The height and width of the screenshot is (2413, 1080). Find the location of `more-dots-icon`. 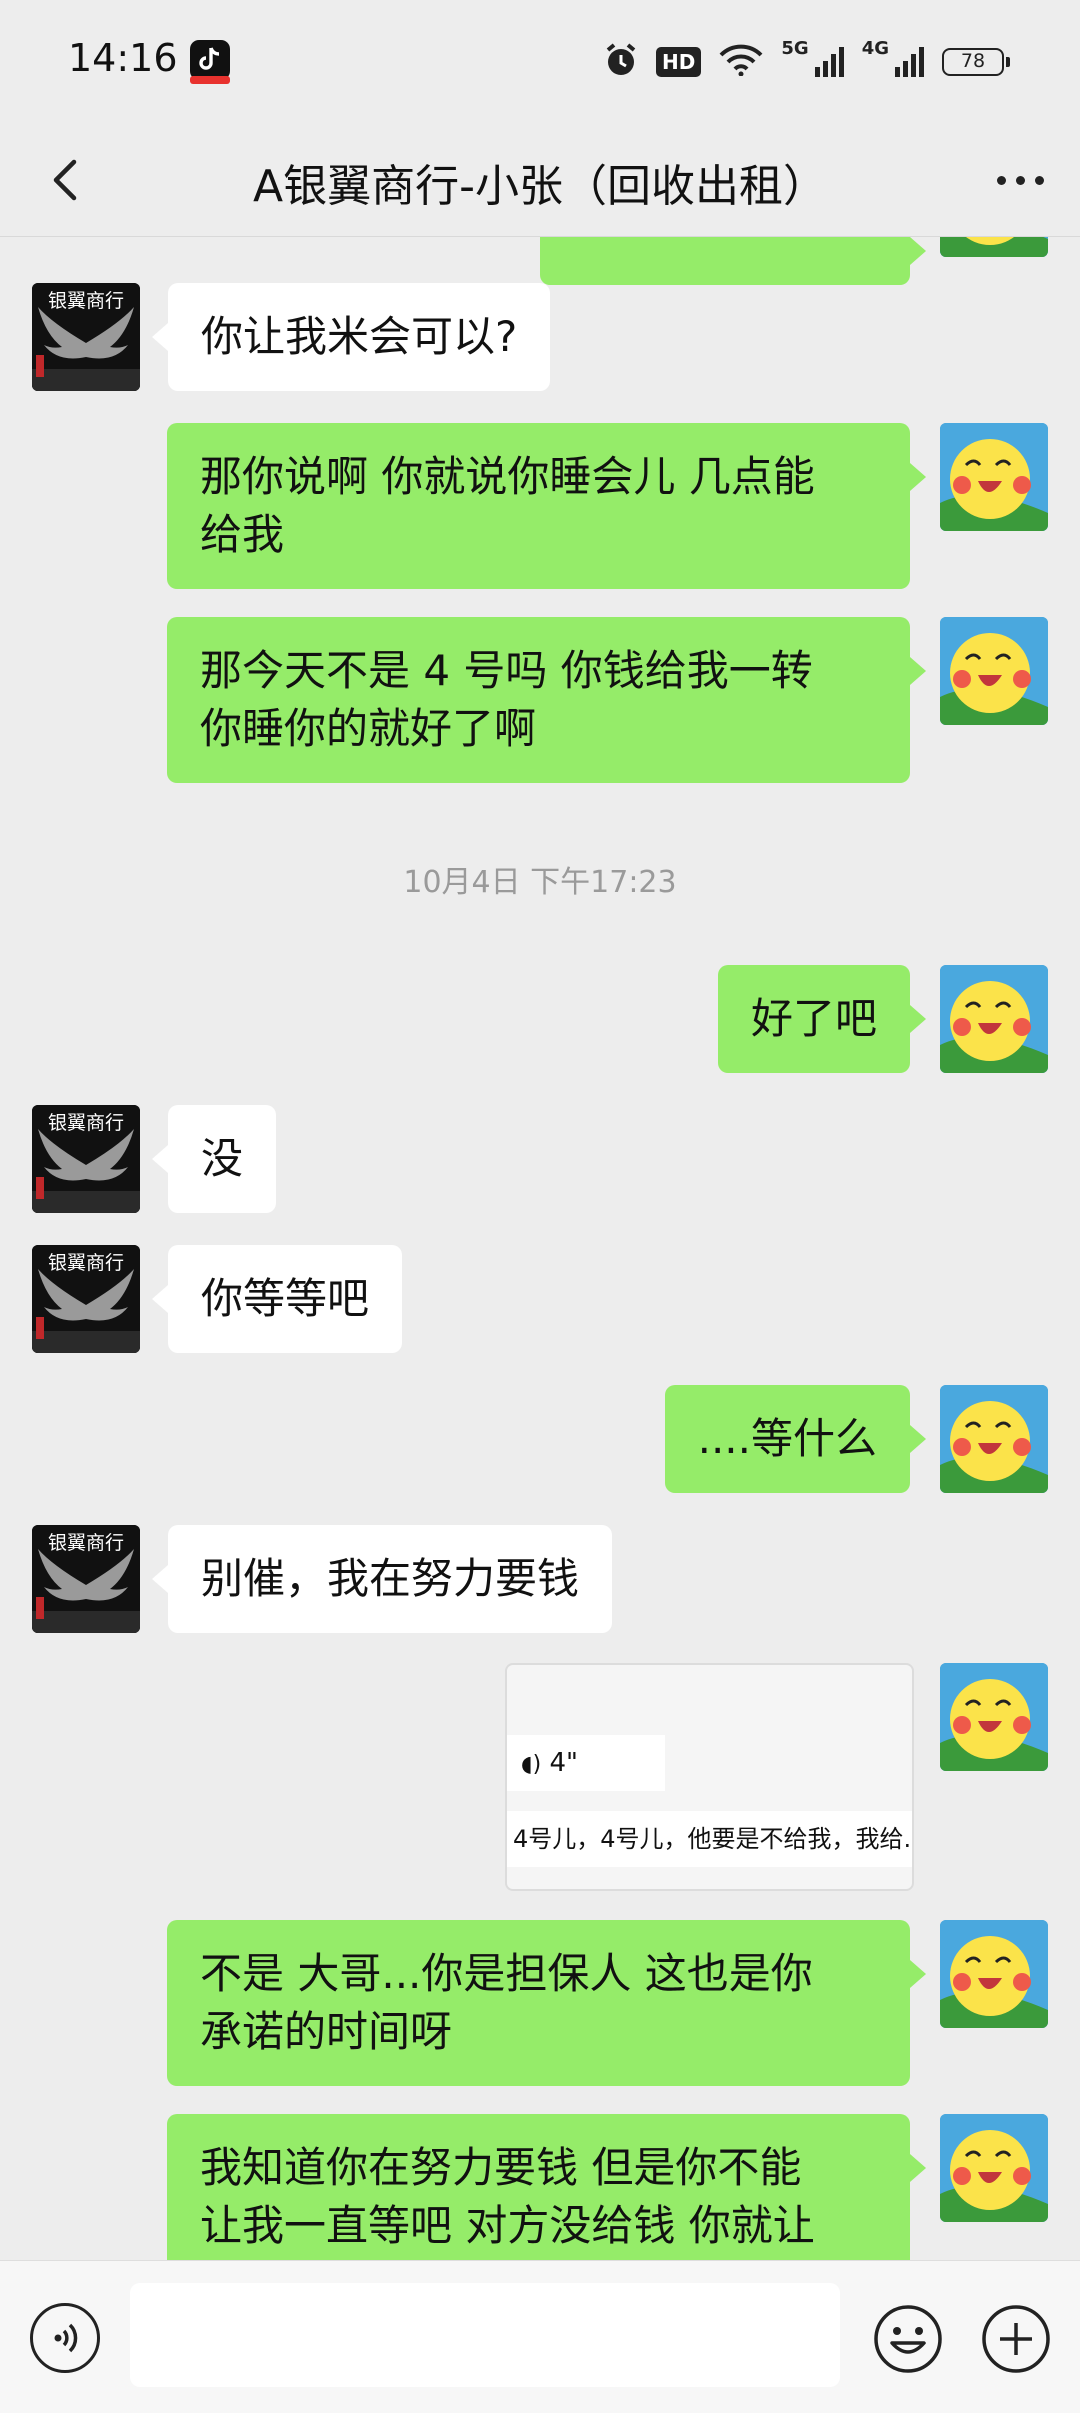

more-dots-icon is located at coordinates (1001, 180).